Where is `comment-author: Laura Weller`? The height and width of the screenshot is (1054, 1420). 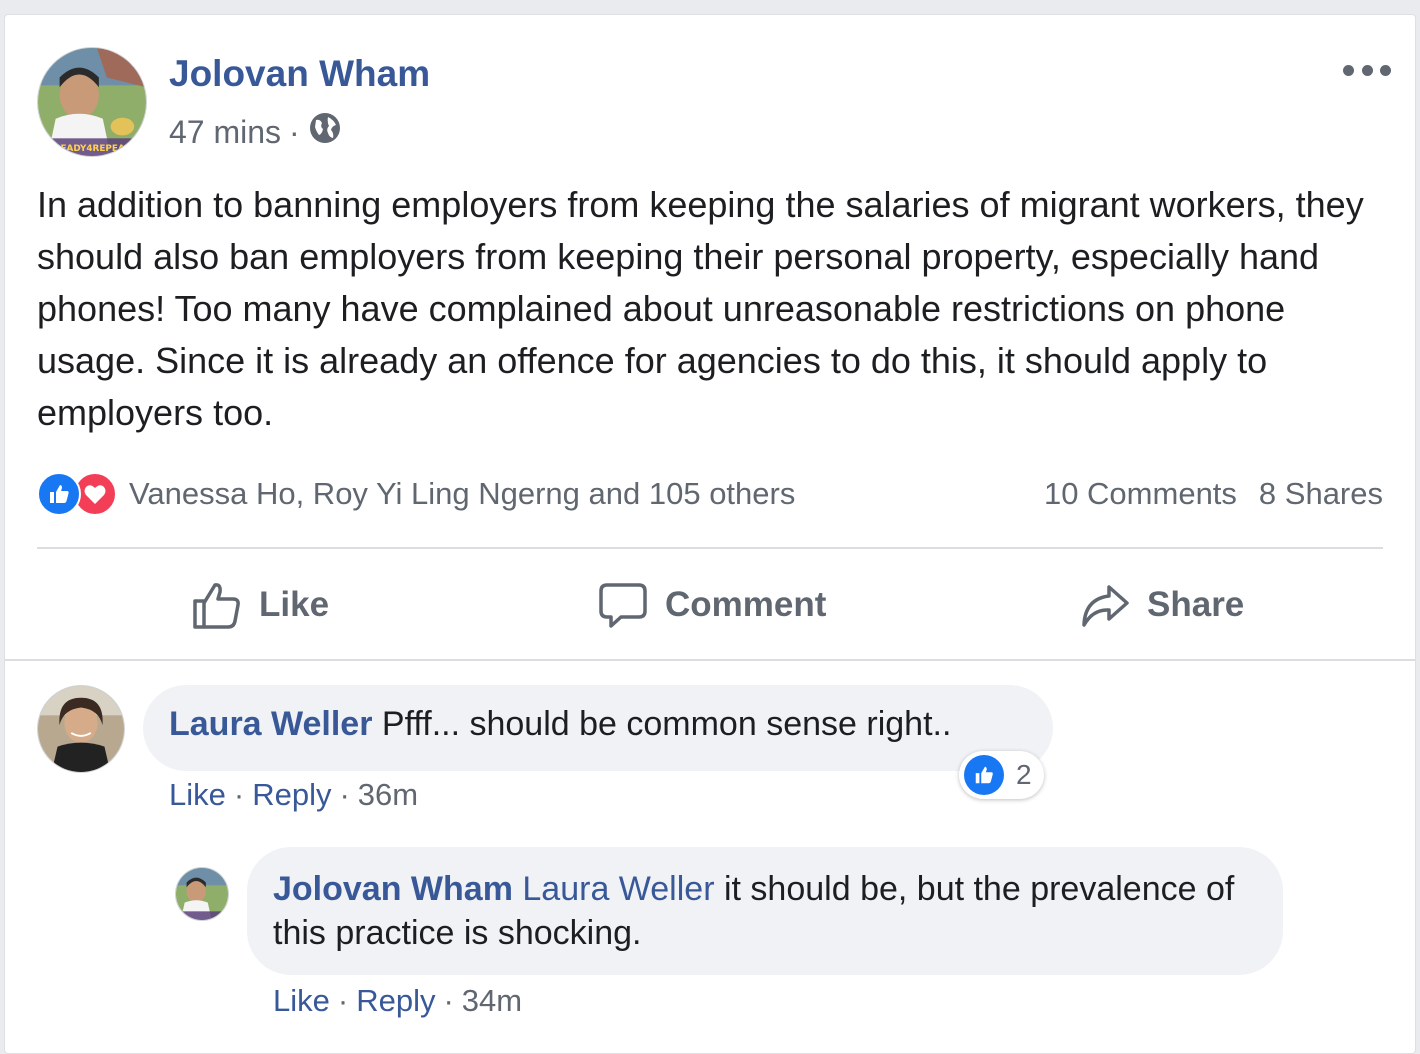 comment-author: Laura Weller is located at coordinates (270, 724).